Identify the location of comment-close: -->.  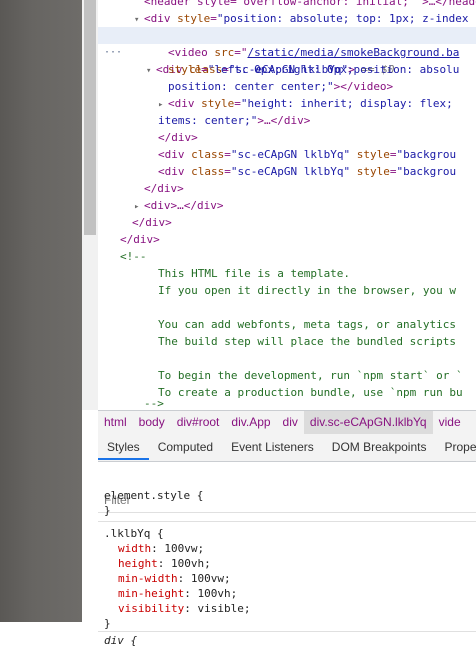
(154, 403).